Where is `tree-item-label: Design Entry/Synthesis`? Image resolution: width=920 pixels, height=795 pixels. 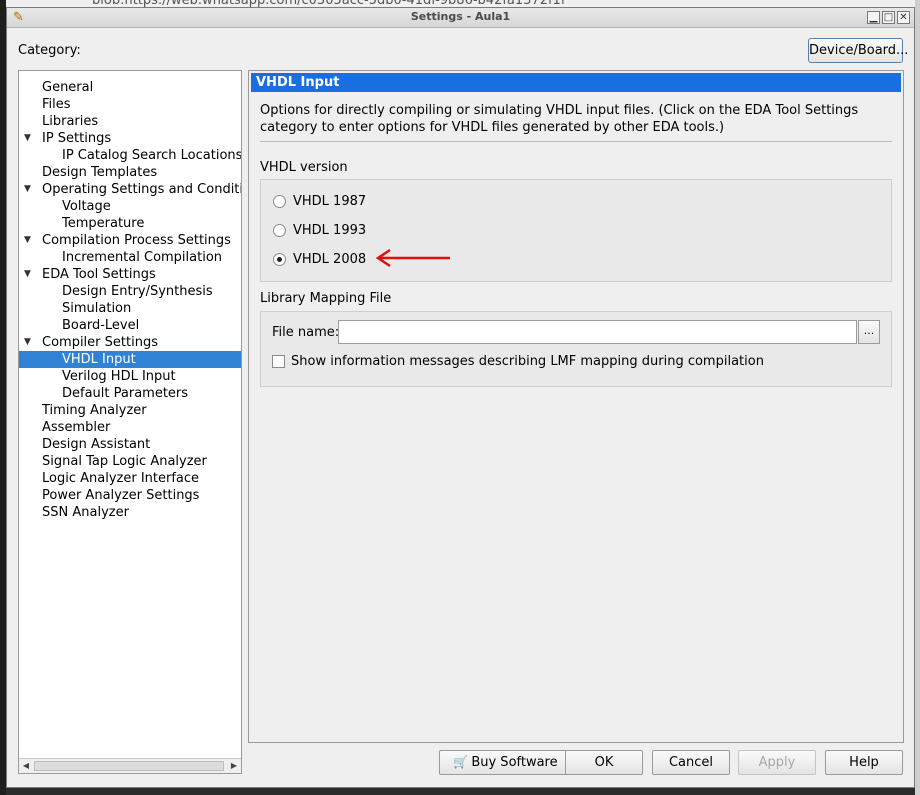 tree-item-label: Design Entry/Synthesis is located at coordinates (137, 291).